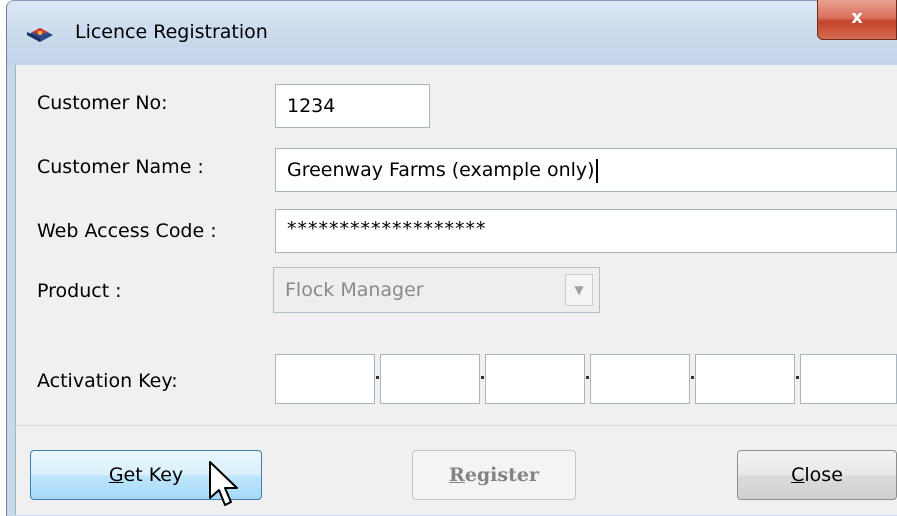  I want to click on register-button: Register, so click(494, 475).